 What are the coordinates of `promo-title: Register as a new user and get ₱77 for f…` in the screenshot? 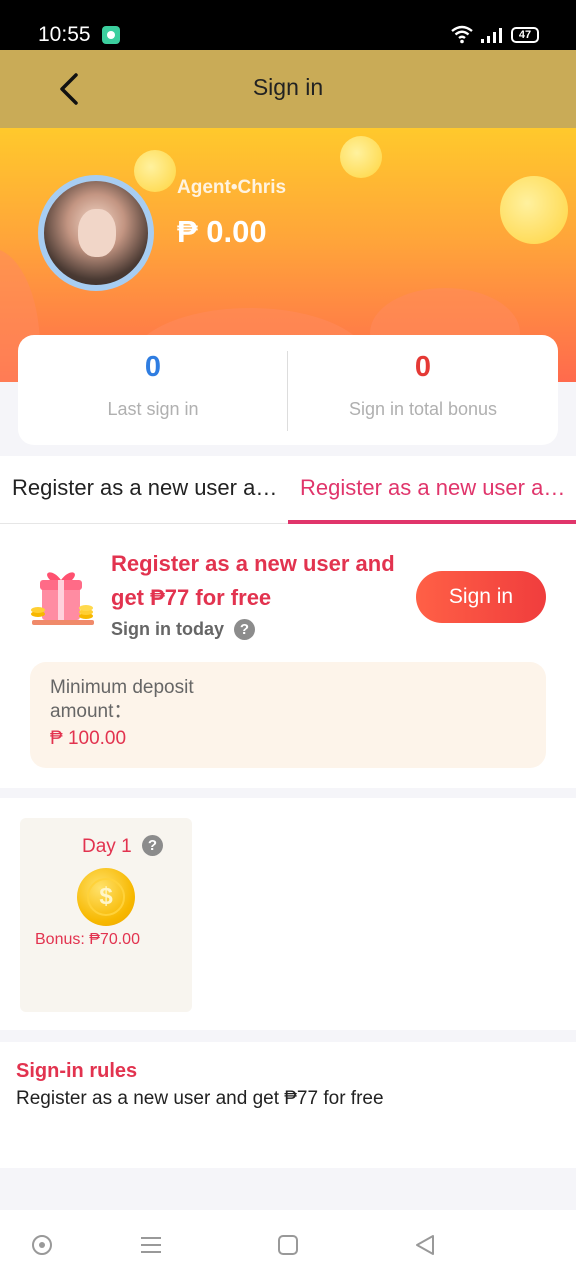 It's located at (253, 580).